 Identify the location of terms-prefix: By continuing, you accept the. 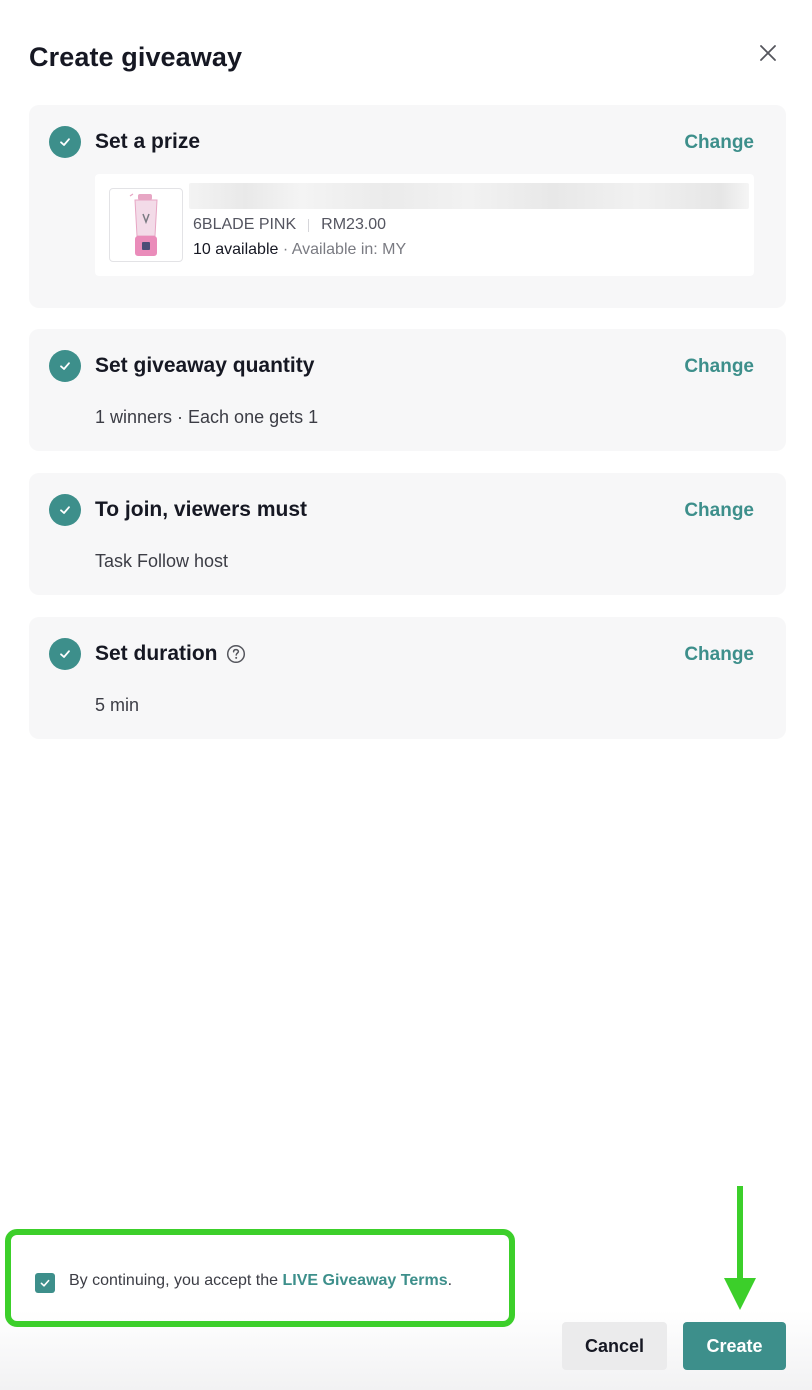
(174, 1280).